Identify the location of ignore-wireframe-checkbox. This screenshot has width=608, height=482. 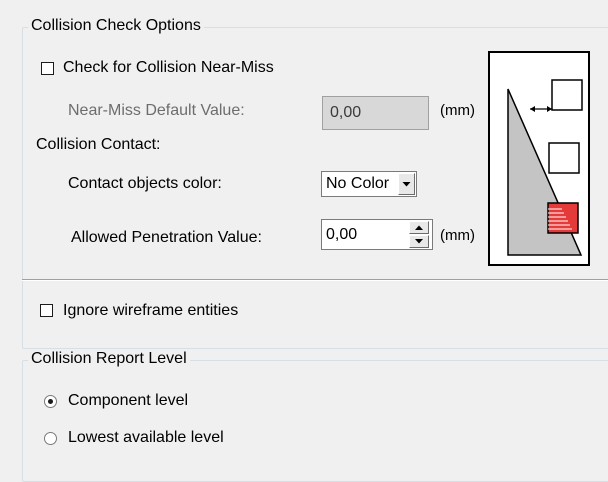
(46, 310).